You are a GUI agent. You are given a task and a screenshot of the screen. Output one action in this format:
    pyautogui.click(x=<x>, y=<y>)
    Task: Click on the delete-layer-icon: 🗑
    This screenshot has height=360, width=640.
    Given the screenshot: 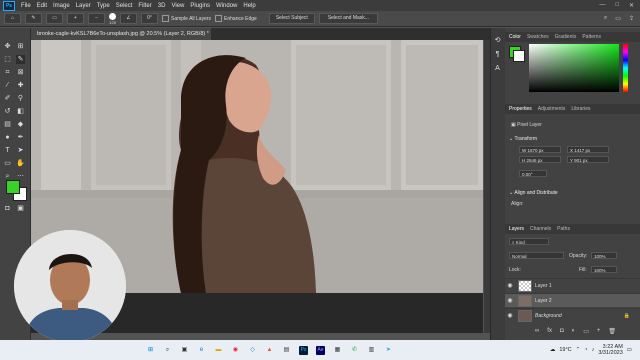 What is the action you would take?
    pyautogui.click(x=612, y=331)
    